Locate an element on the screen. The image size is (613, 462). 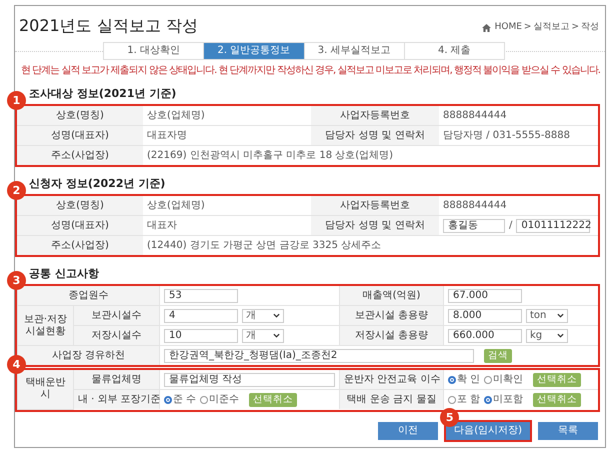
field-label: 종업원수 is located at coordinates (89, 296).